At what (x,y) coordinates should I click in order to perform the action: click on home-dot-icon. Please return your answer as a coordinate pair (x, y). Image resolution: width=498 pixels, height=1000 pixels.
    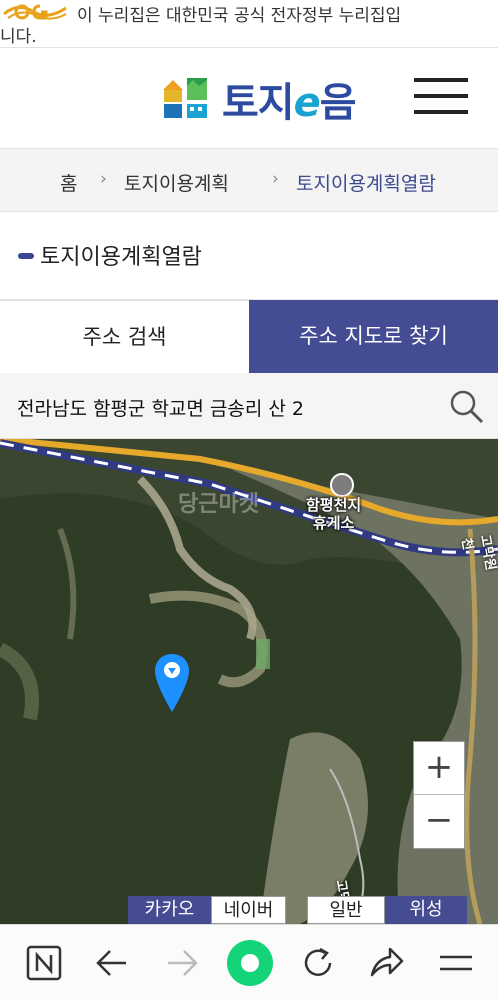
    Looking at the image, I should click on (250, 963).